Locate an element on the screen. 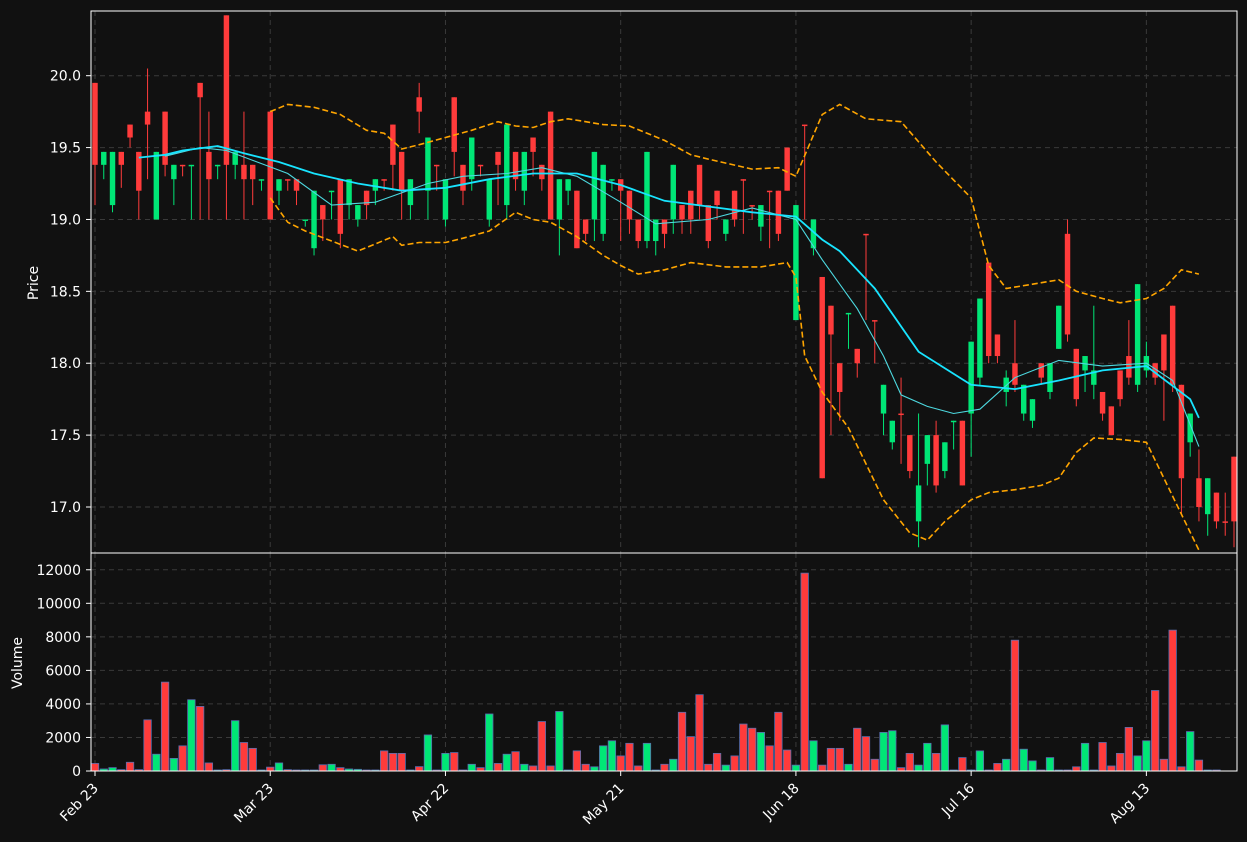  price-tick-label: 19.0 is located at coordinates (65, 220).